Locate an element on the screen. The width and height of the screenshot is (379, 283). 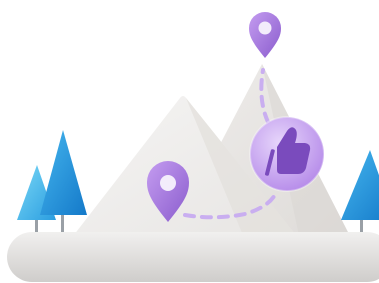
tree-right is located at coordinates (360, 185).